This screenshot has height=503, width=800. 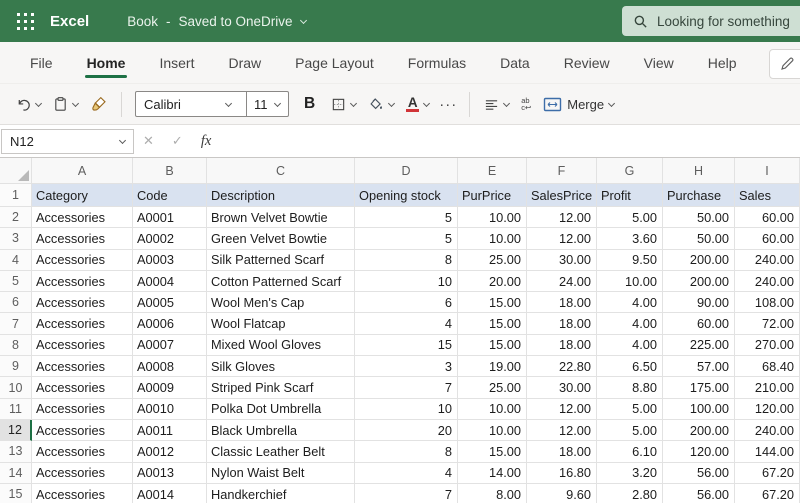 What do you see at coordinates (281, 281) in the screenshot?
I see `cell: Cotton Patterned Scarf` at bounding box center [281, 281].